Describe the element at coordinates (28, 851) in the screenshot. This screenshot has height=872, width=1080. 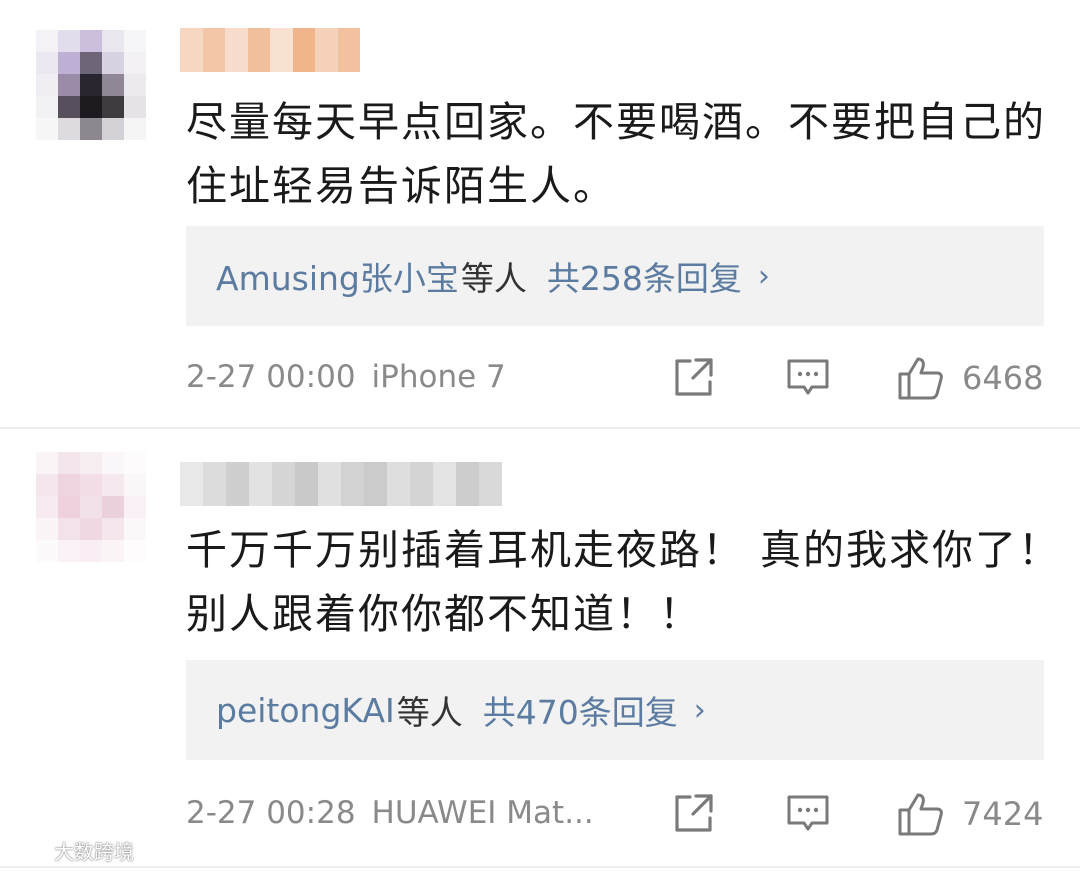
I see `watermark-logo-icon` at that location.